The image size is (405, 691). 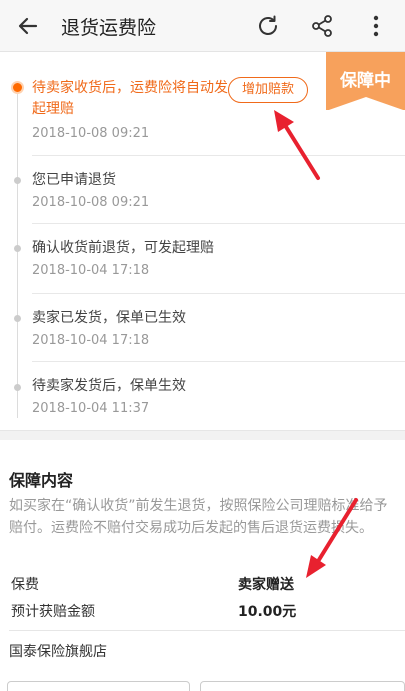 I want to click on status-badge-label: 保障中, so click(x=365, y=81).